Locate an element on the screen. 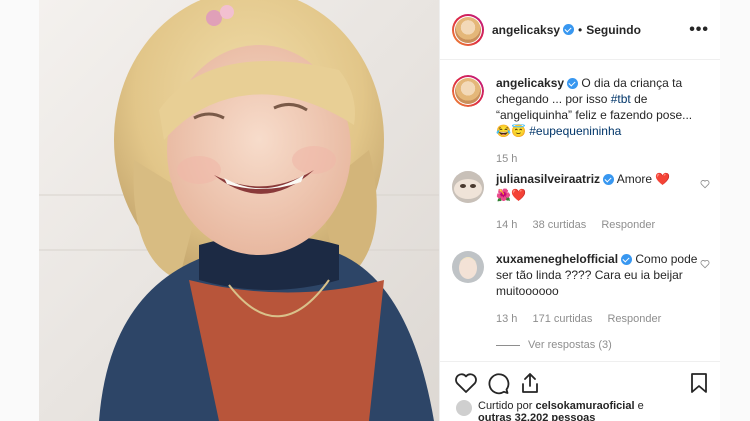 This screenshot has height=421, width=750. caption-avatar is located at coordinates (468, 91).